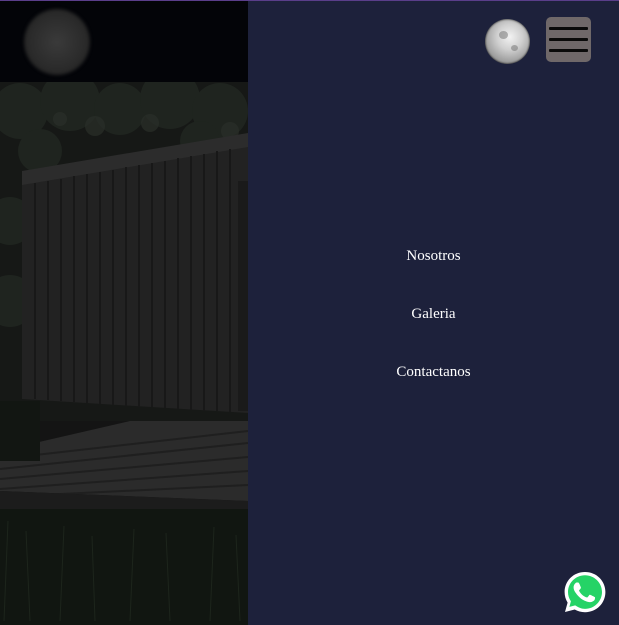 Image resolution: width=619 pixels, height=625 pixels. I want to click on whatsapp-icon, so click(585, 592).